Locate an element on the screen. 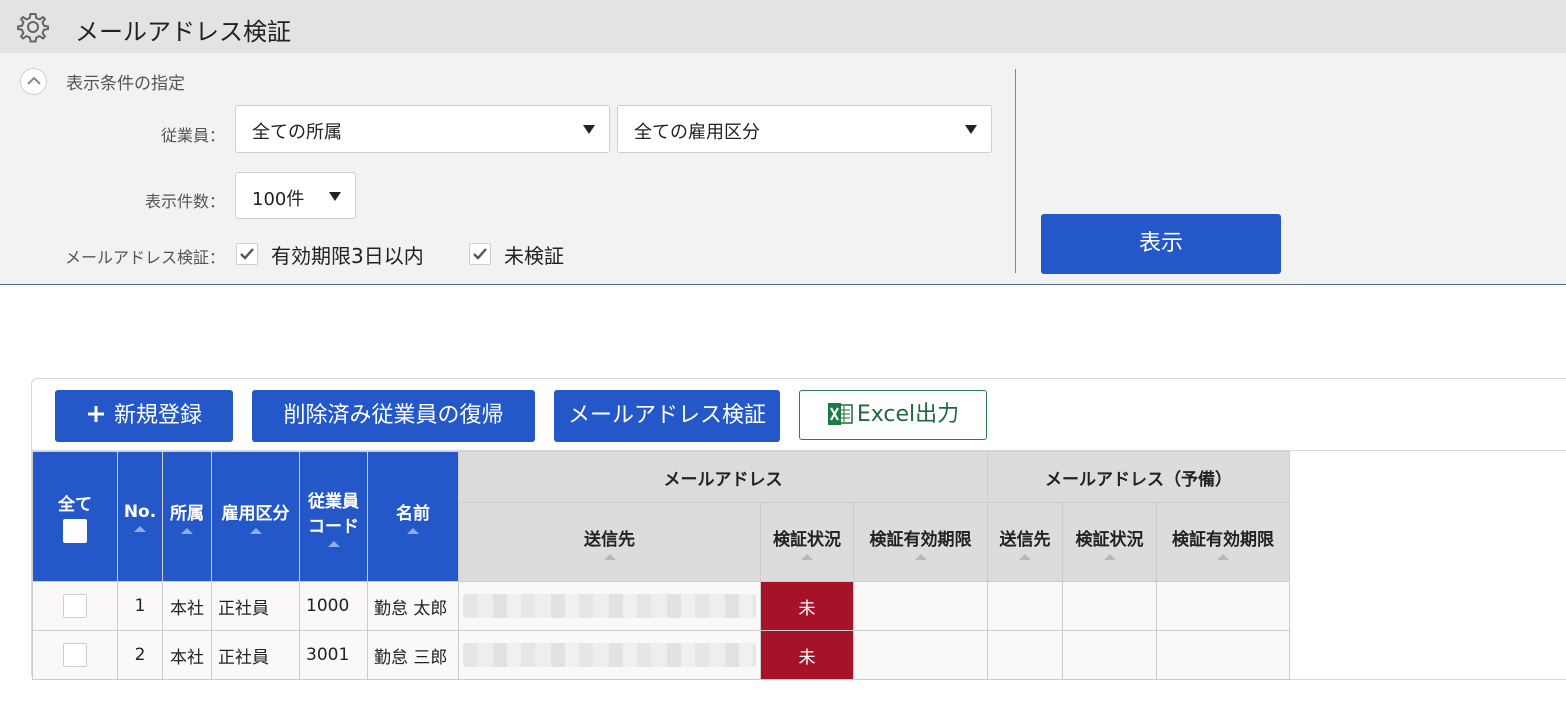 The height and width of the screenshot is (712, 1566). header-verify-expiry-backup: 検証有効期限 is located at coordinates (1223, 542).